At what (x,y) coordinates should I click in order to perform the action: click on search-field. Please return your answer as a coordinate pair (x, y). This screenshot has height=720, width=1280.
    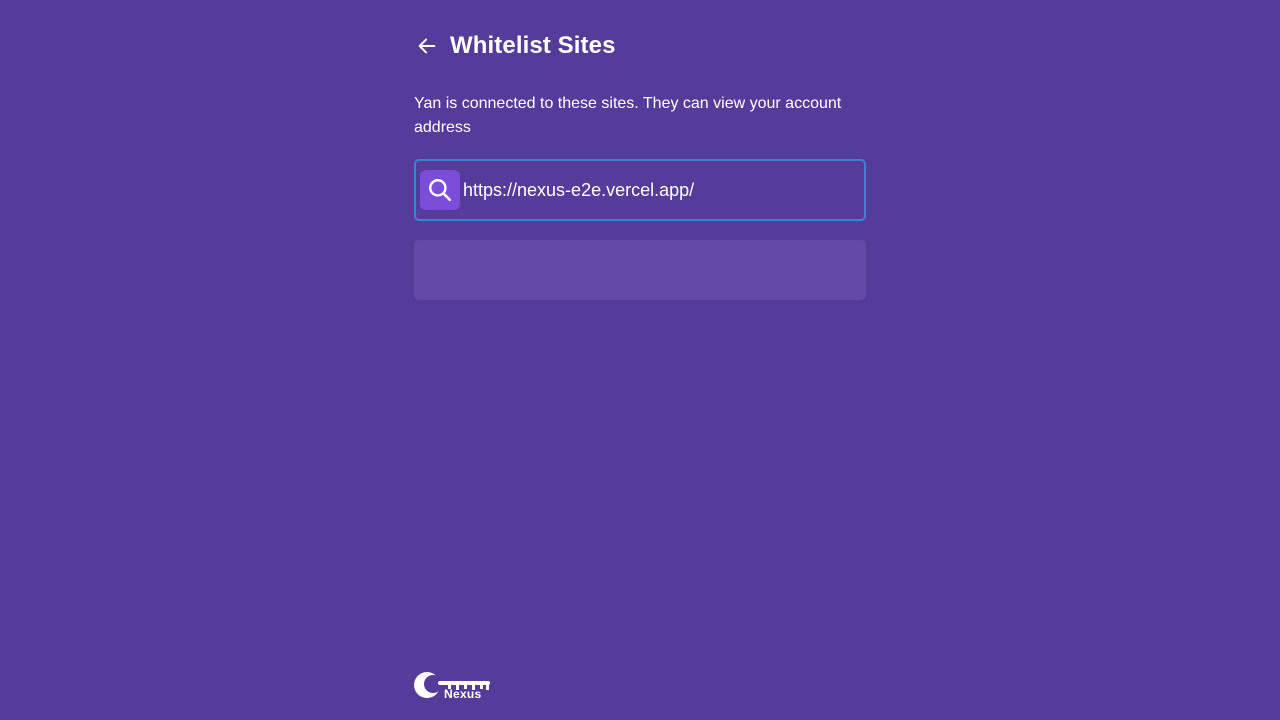
    Looking at the image, I should click on (640, 190).